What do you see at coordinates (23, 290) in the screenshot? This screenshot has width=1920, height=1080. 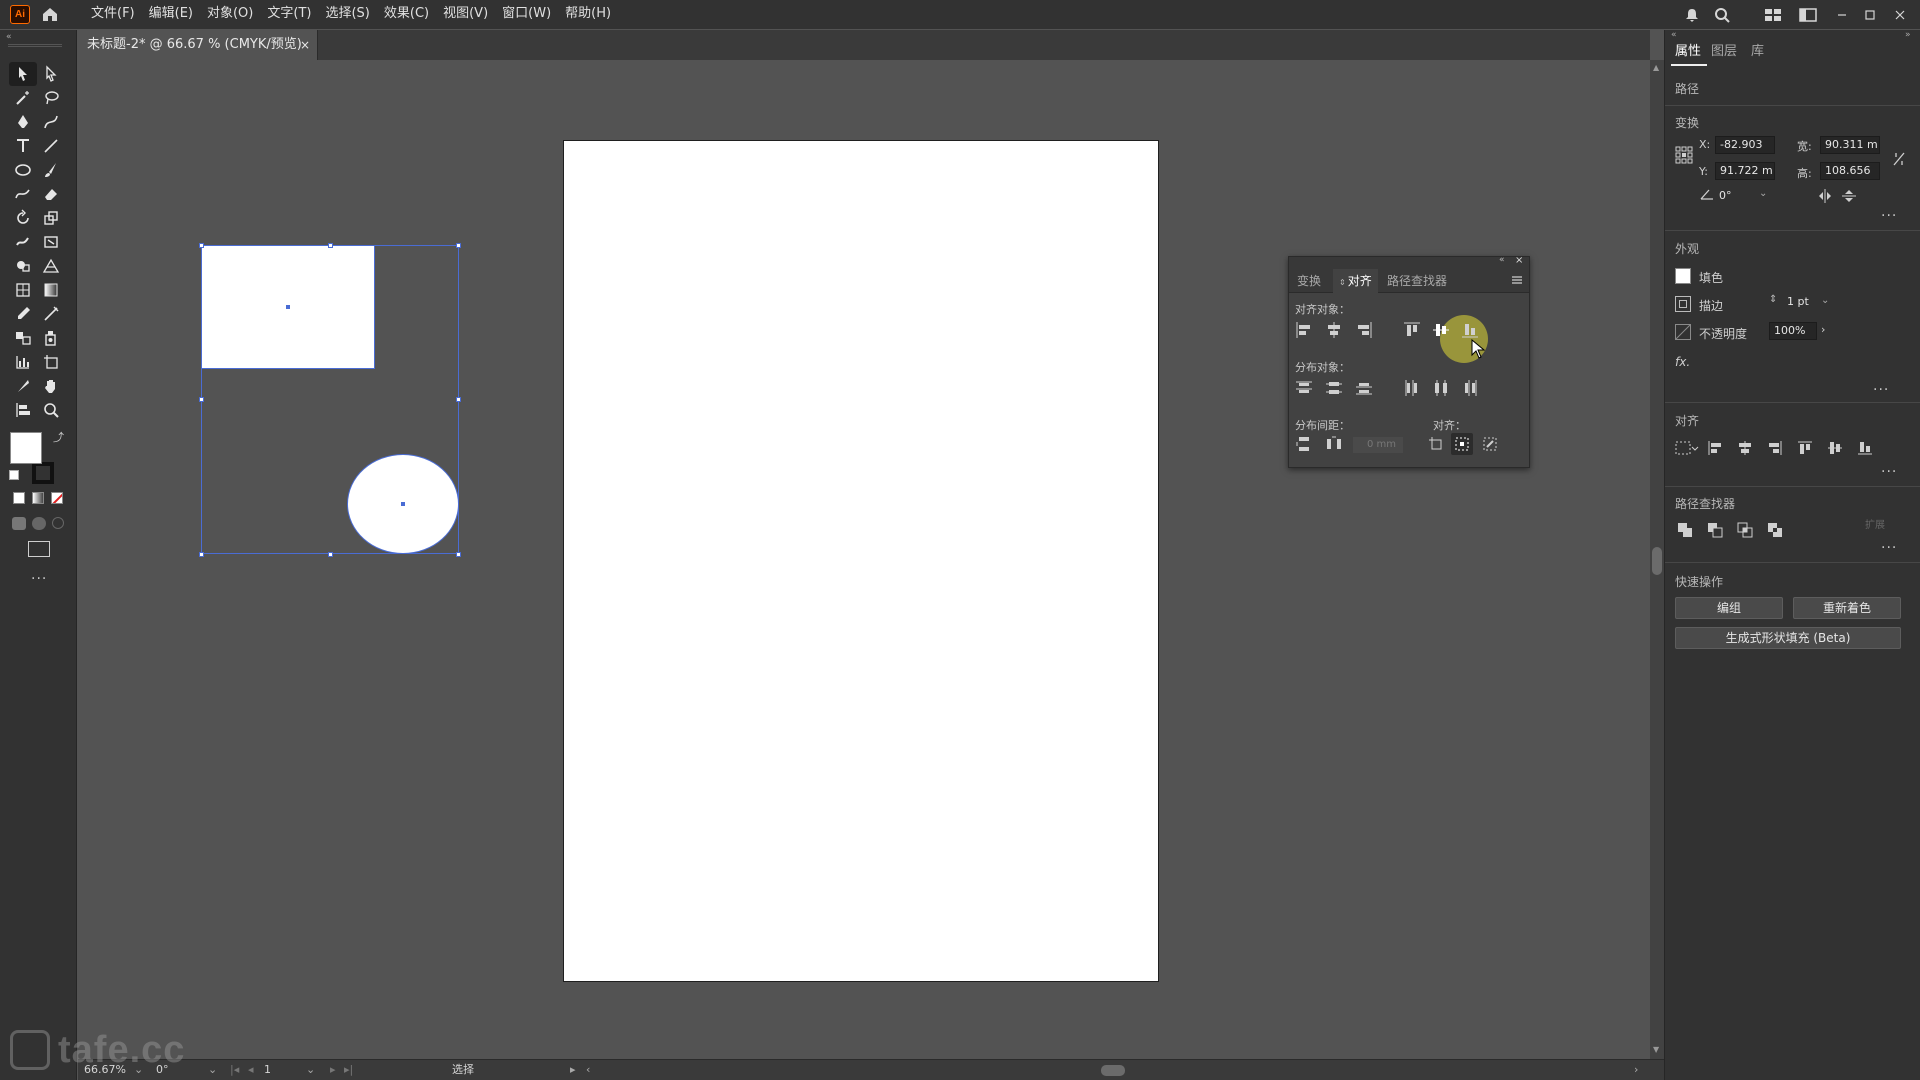 I see `mesh-tool-icon` at bounding box center [23, 290].